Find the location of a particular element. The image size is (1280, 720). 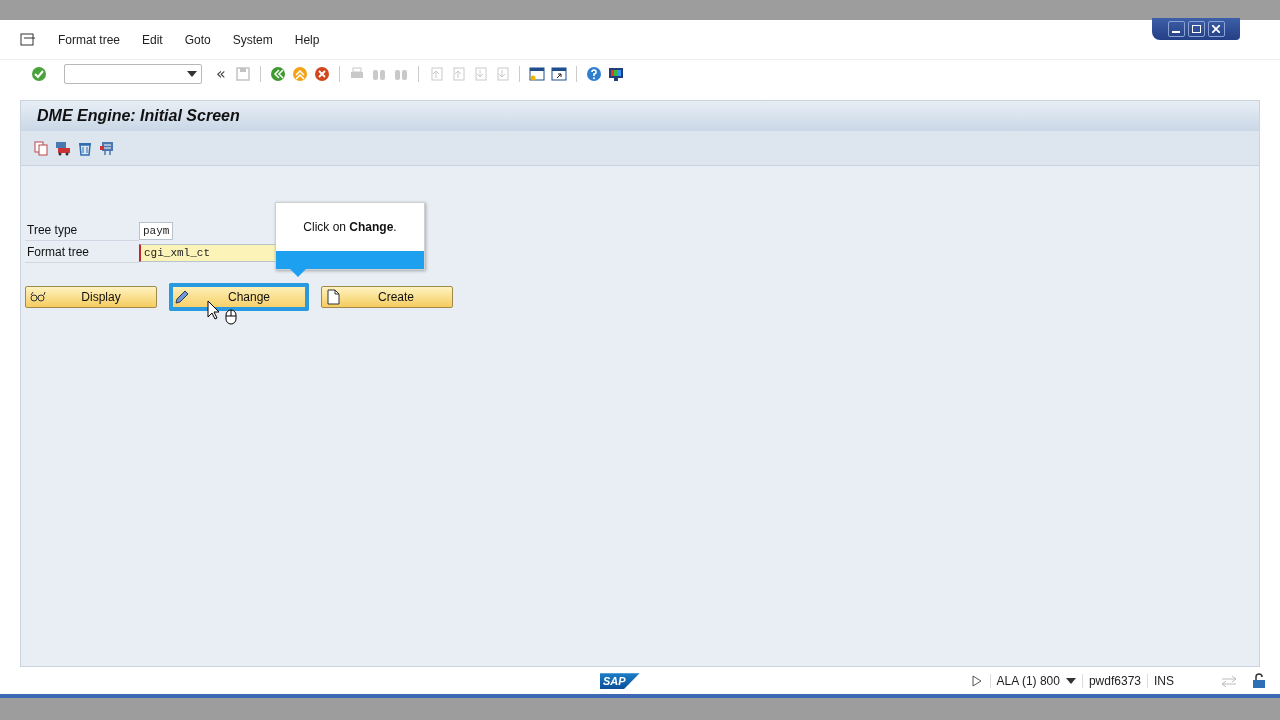

minimize-button is located at coordinates (1176, 29).